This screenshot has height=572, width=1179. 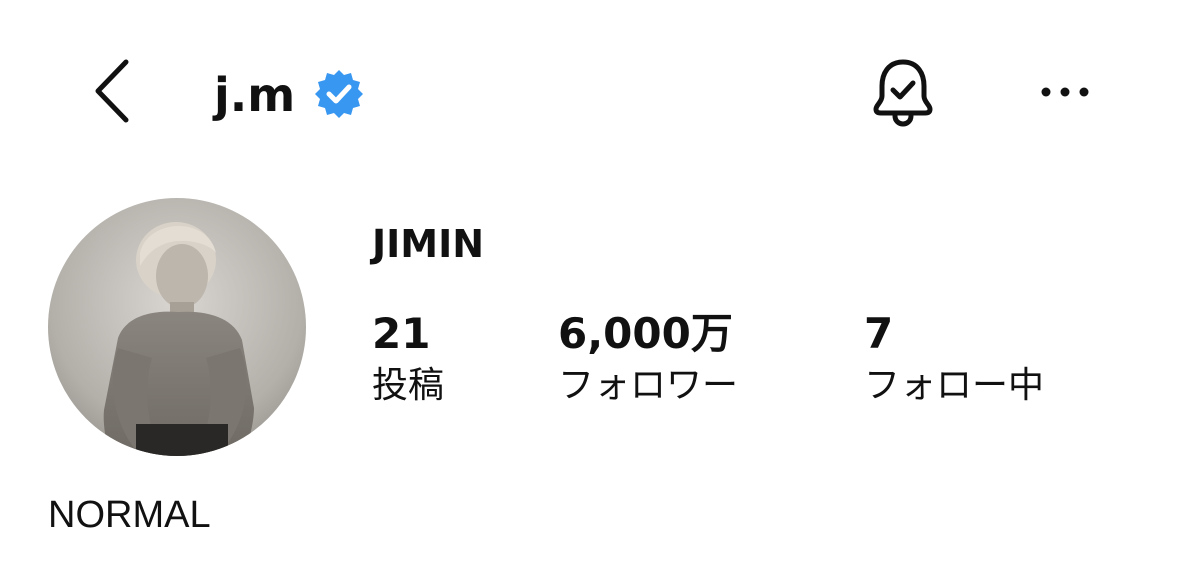 I want to click on chevron-left-icon, so click(x=112, y=91).